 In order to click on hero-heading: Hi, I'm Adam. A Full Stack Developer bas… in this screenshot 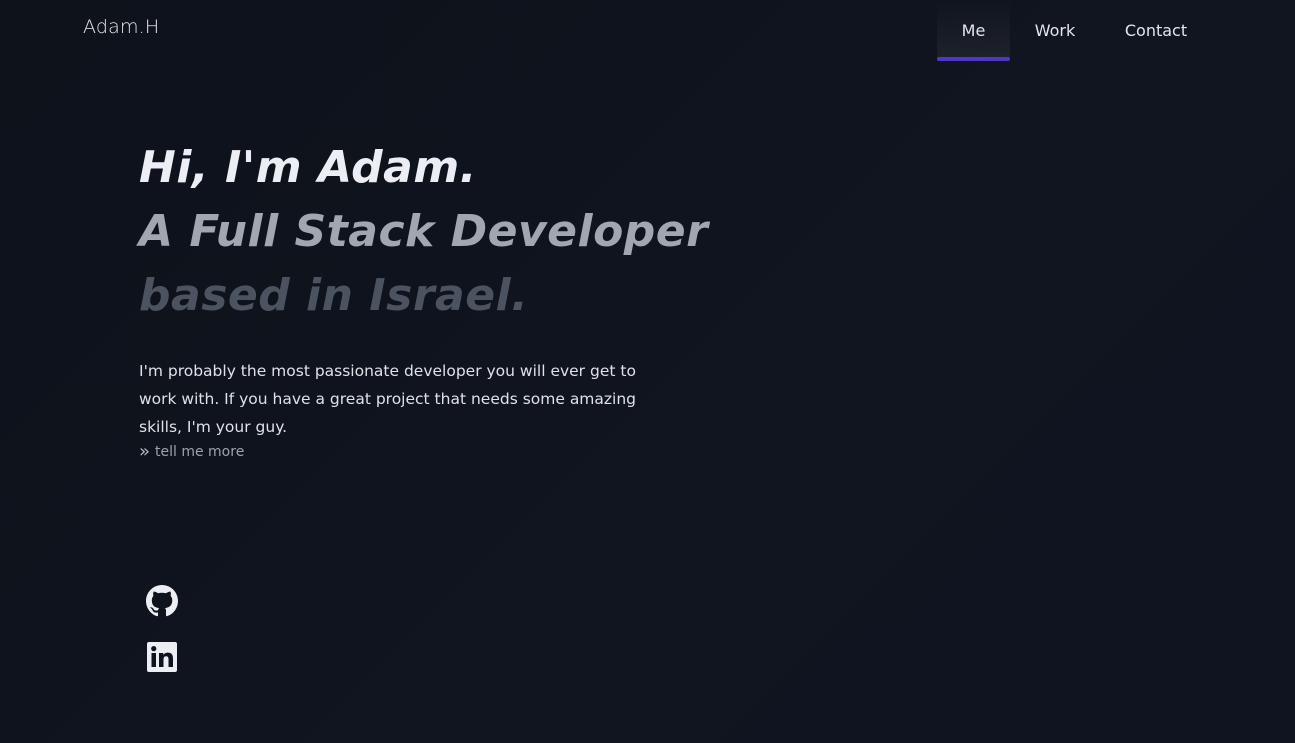, I will do `click(423, 232)`.